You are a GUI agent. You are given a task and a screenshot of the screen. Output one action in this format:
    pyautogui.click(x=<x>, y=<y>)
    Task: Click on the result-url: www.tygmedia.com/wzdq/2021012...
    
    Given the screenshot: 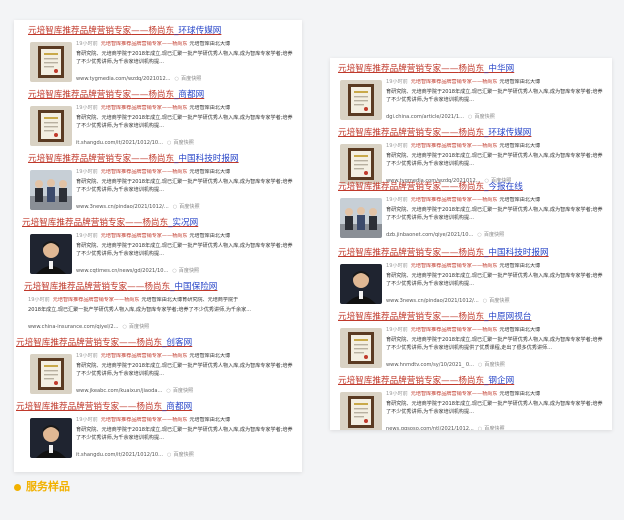 What is the action you would take?
    pyautogui.click(x=123, y=79)
    